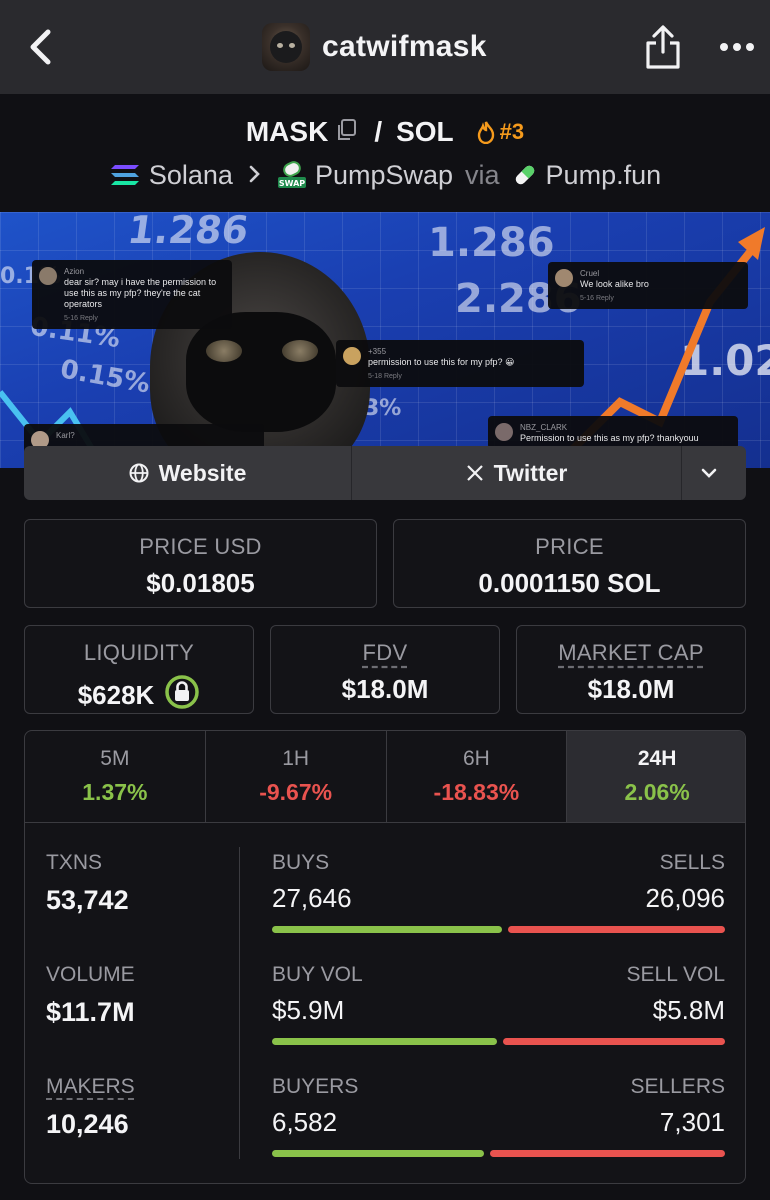 Image resolution: width=770 pixels, height=1200 pixels. Describe the element at coordinates (139, 669) in the screenshot. I see `liquidity-card: LIQUIDITY $628K` at that location.